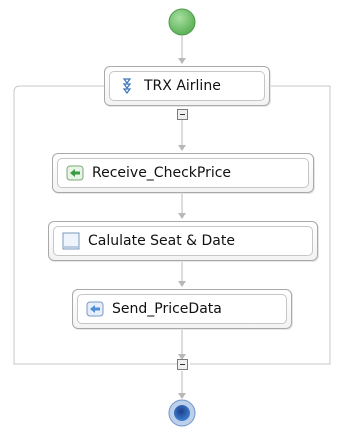 This screenshot has height=434, width=341. Describe the element at coordinates (75, 173) in the screenshot. I see `receive-icon` at that location.